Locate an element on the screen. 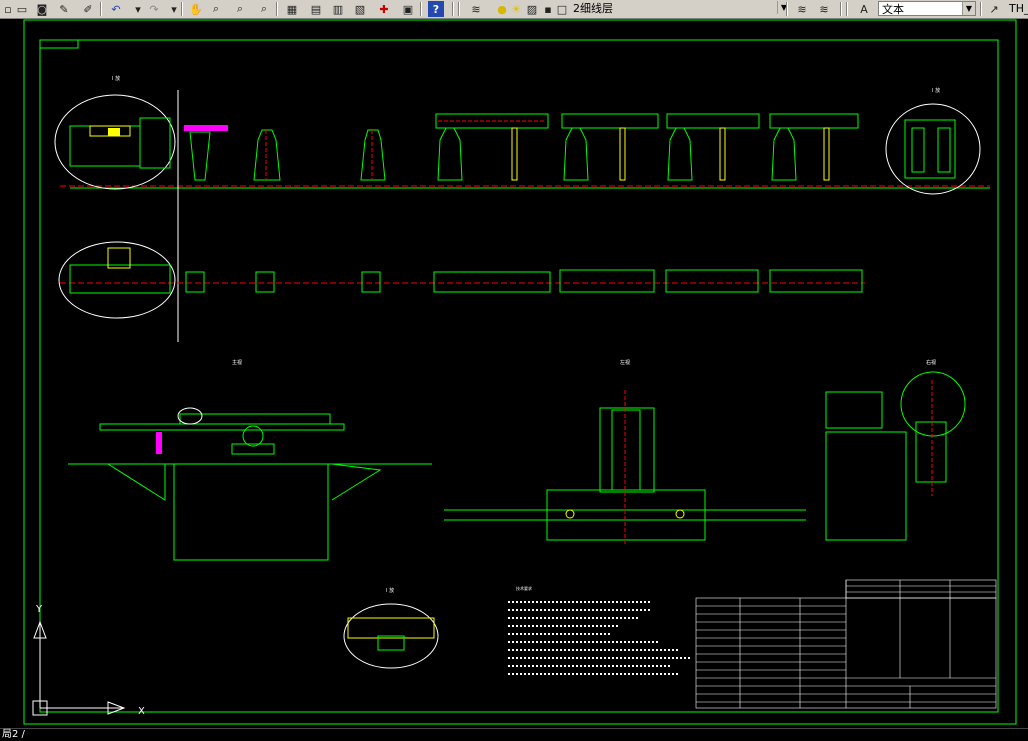 This screenshot has height=741, width=1028. side-view: 左视 is located at coordinates (625, 452).